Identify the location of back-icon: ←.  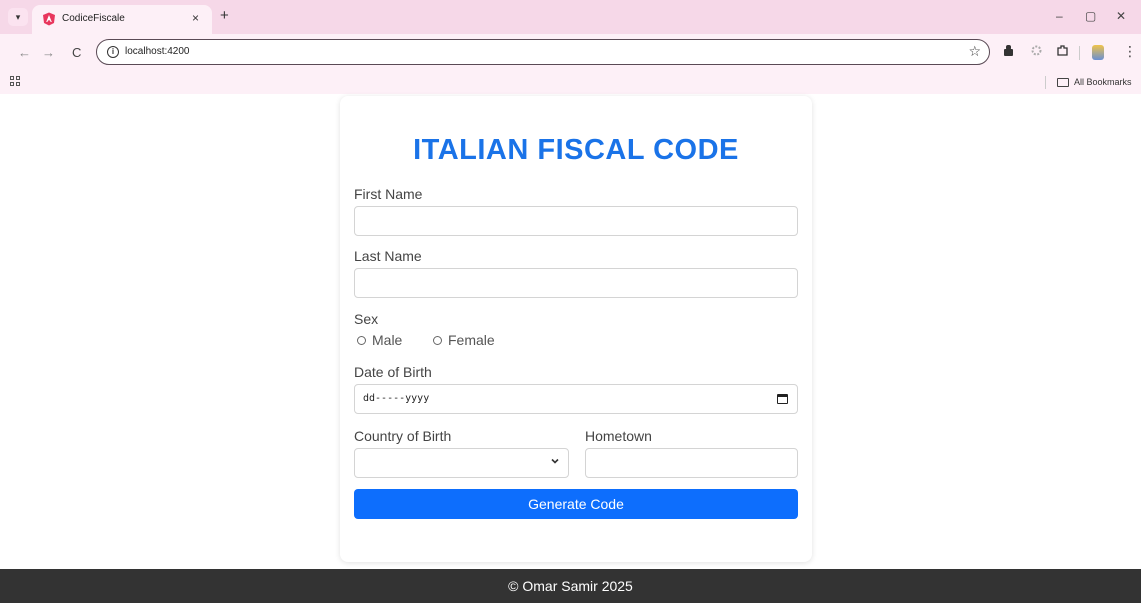
(24, 52).